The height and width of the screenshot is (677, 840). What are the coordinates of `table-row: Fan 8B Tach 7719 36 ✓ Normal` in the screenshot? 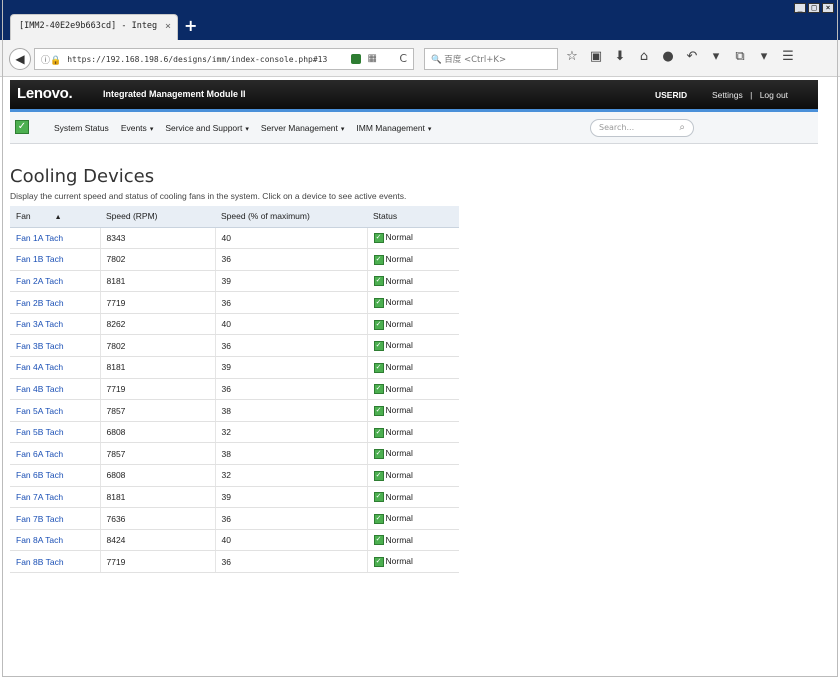 It's located at (234, 561).